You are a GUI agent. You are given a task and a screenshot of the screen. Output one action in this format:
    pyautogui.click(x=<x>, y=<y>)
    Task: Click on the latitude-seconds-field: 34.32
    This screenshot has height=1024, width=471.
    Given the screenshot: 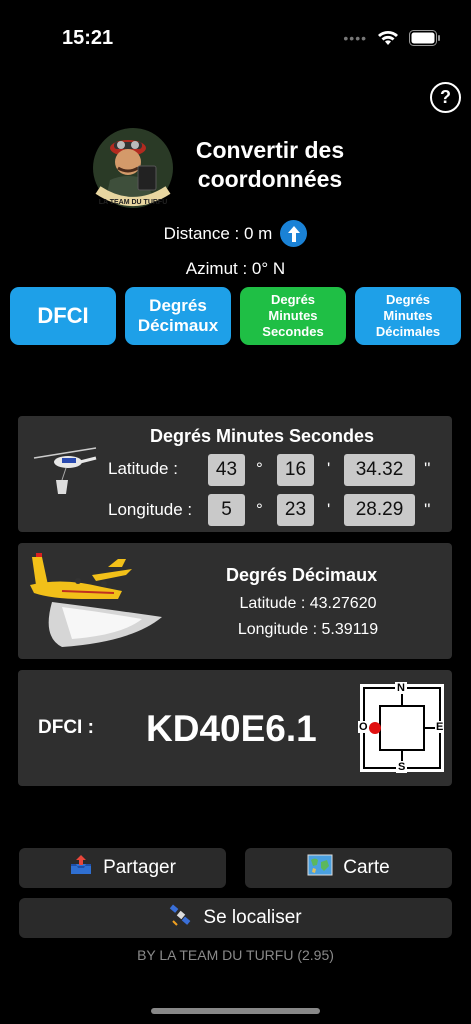 What is the action you would take?
    pyautogui.click(x=379, y=470)
    